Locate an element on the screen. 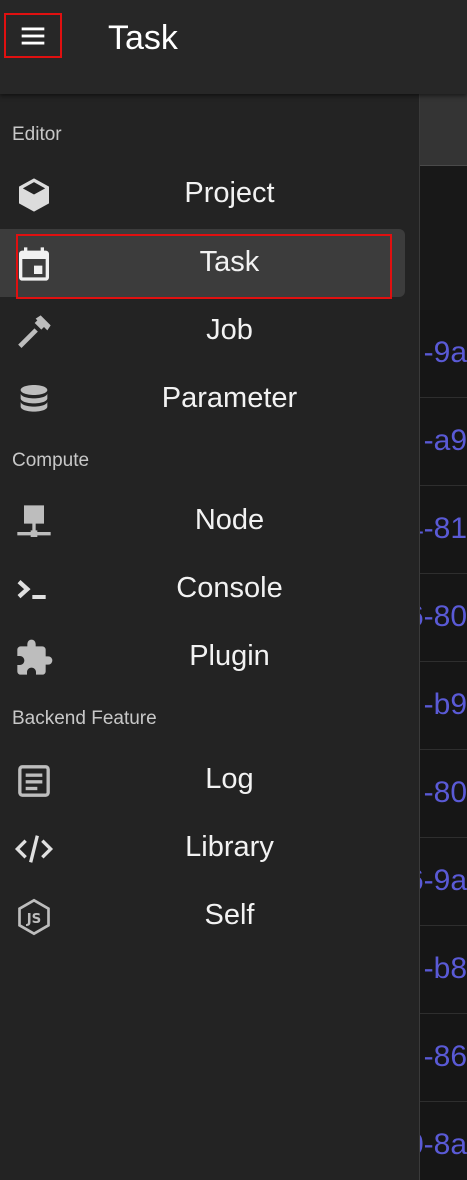  code-icon is located at coordinates (34, 849).